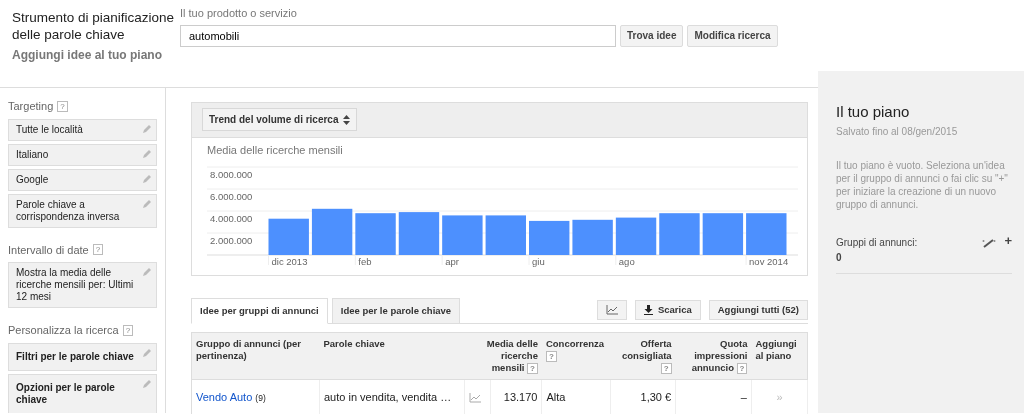 The height and width of the screenshot is (414, 1024). I want to click on empty-plan-message: Il tuo piano è vuoto. Seleziona un'idea per il gruppo di annunci o fai clic su "+" per iniziare la creazione di un nuovo gruppo di annunci., so click(922, 184).